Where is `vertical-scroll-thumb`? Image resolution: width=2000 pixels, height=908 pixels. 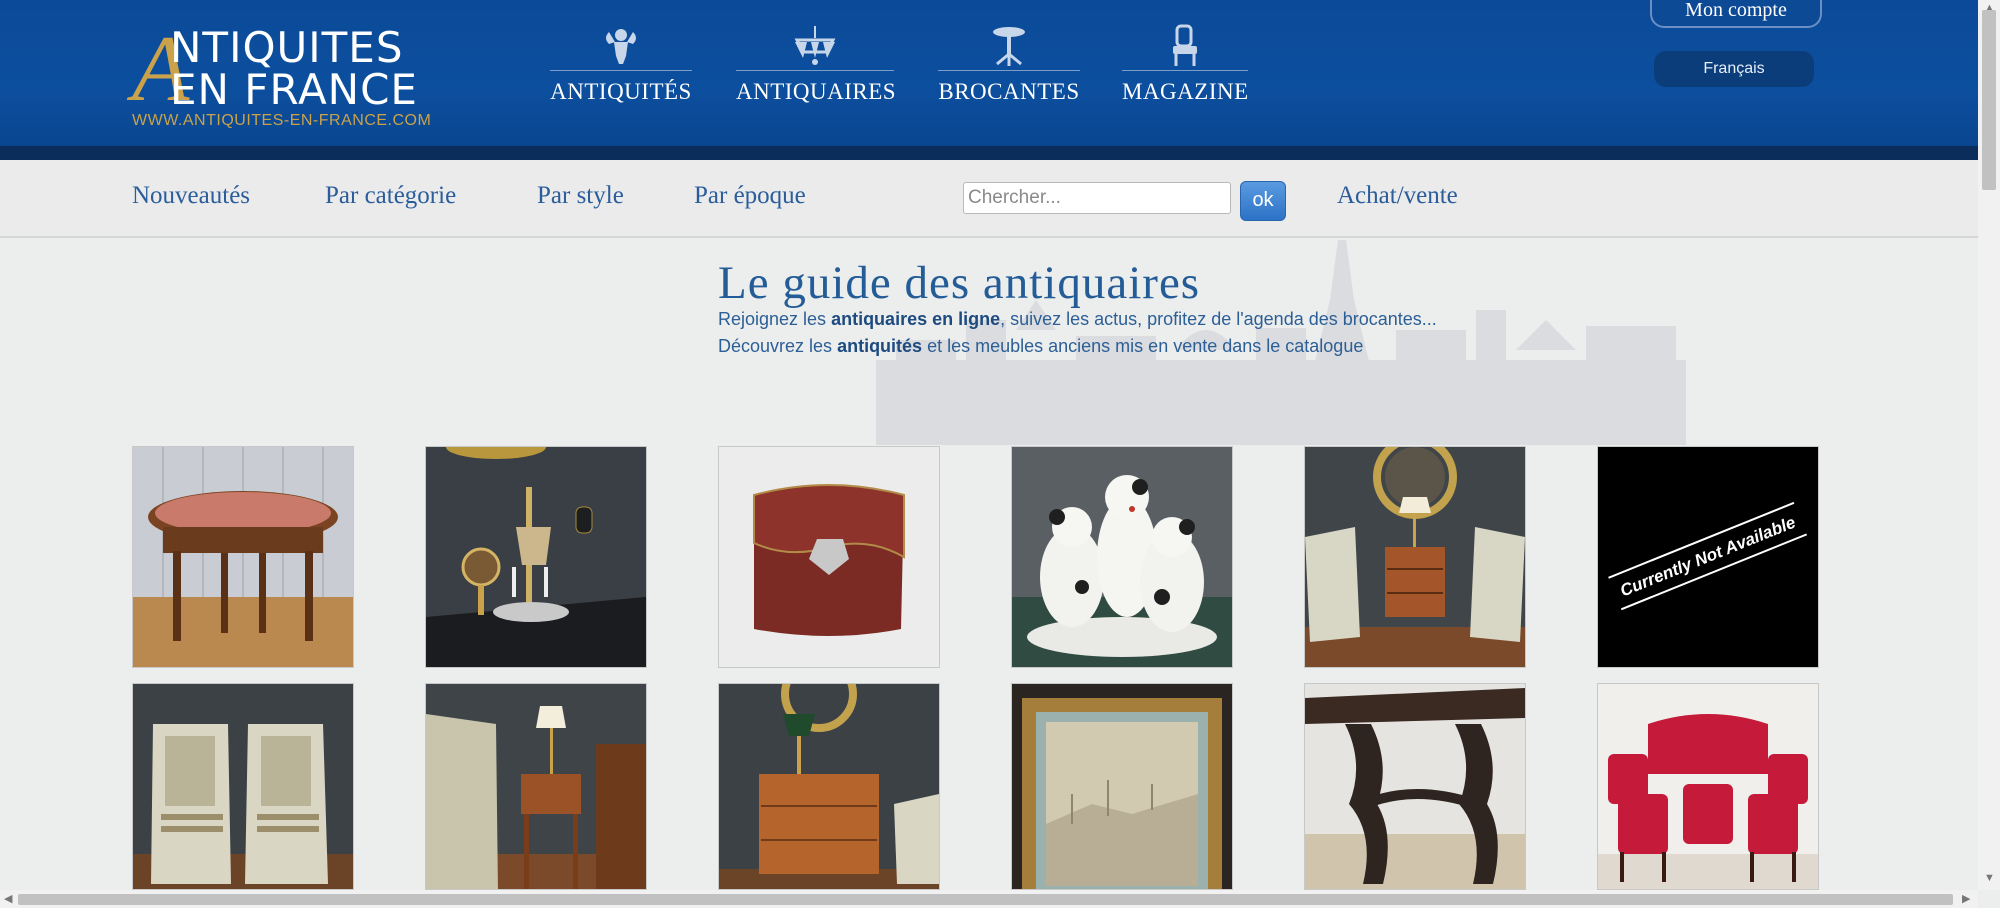 vertical-scroll-thumb is located at coordinates (1989, 100).